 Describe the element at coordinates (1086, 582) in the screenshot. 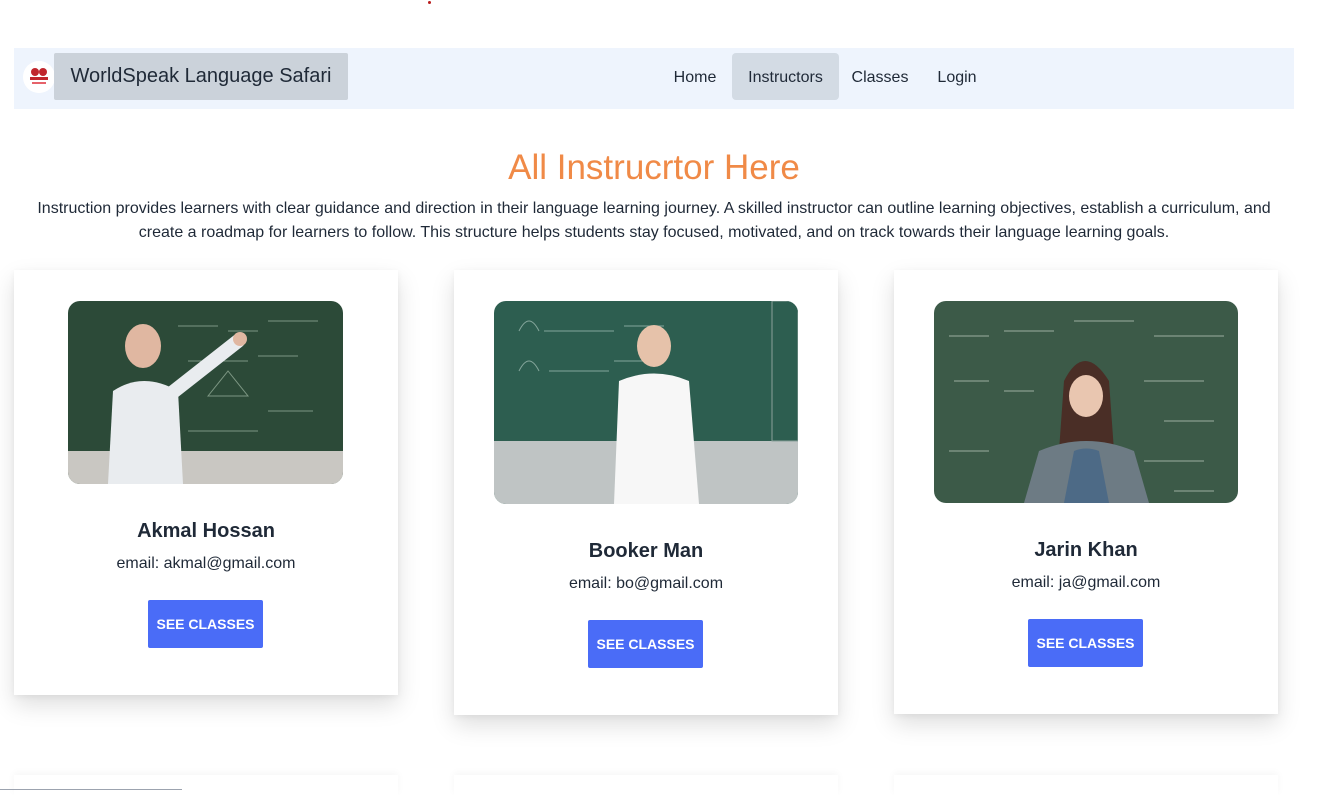

I see `instructor-email: email: ja@gmail.com` at that location.